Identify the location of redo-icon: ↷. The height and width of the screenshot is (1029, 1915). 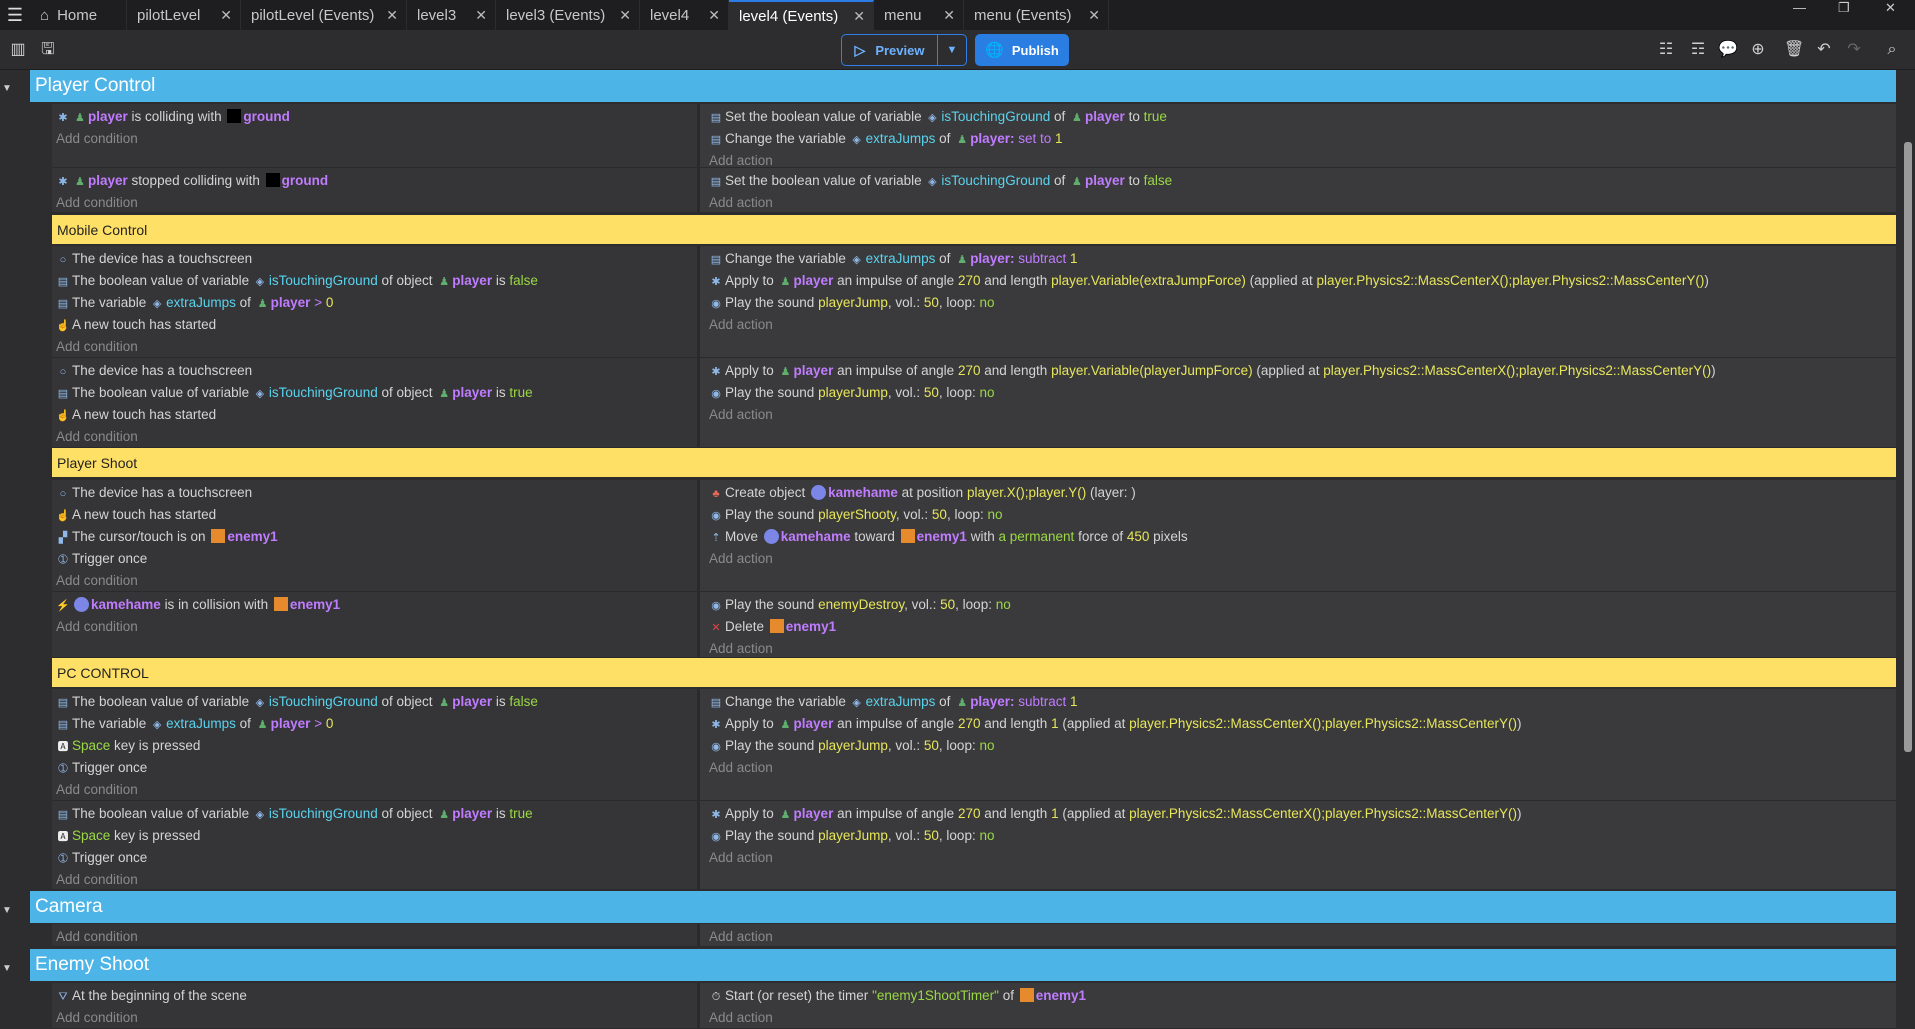
(1854, 50).